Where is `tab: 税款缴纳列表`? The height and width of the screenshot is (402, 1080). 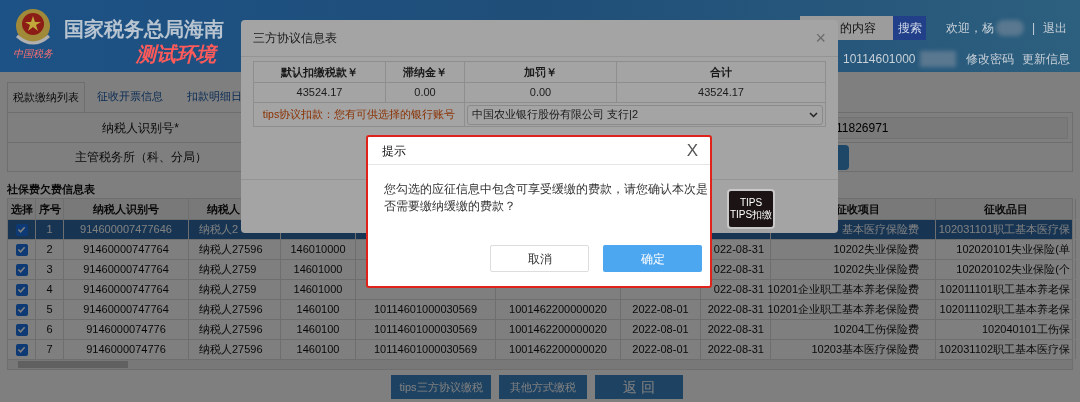
tab: 税款缴纳列表 is located at coordinates (46, 97).